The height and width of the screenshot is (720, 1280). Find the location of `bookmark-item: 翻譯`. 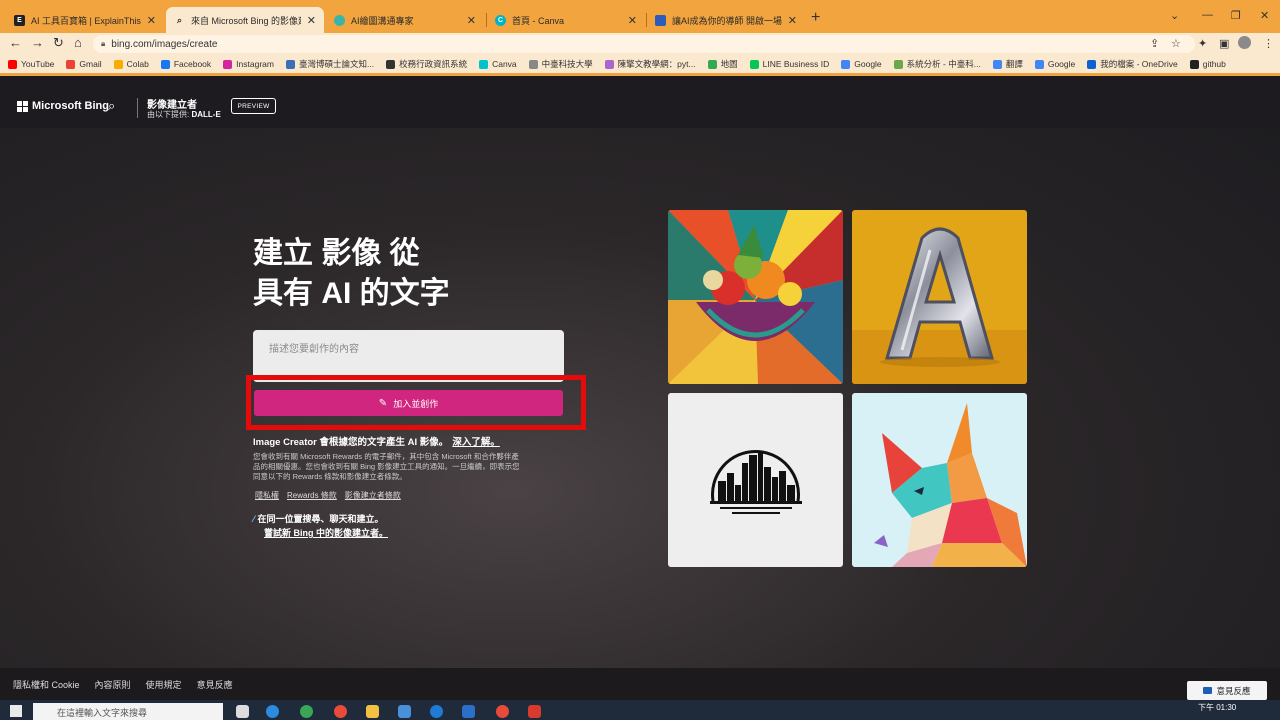

bookmark-item: 翻譯 is located at coordinates (1007, 64).